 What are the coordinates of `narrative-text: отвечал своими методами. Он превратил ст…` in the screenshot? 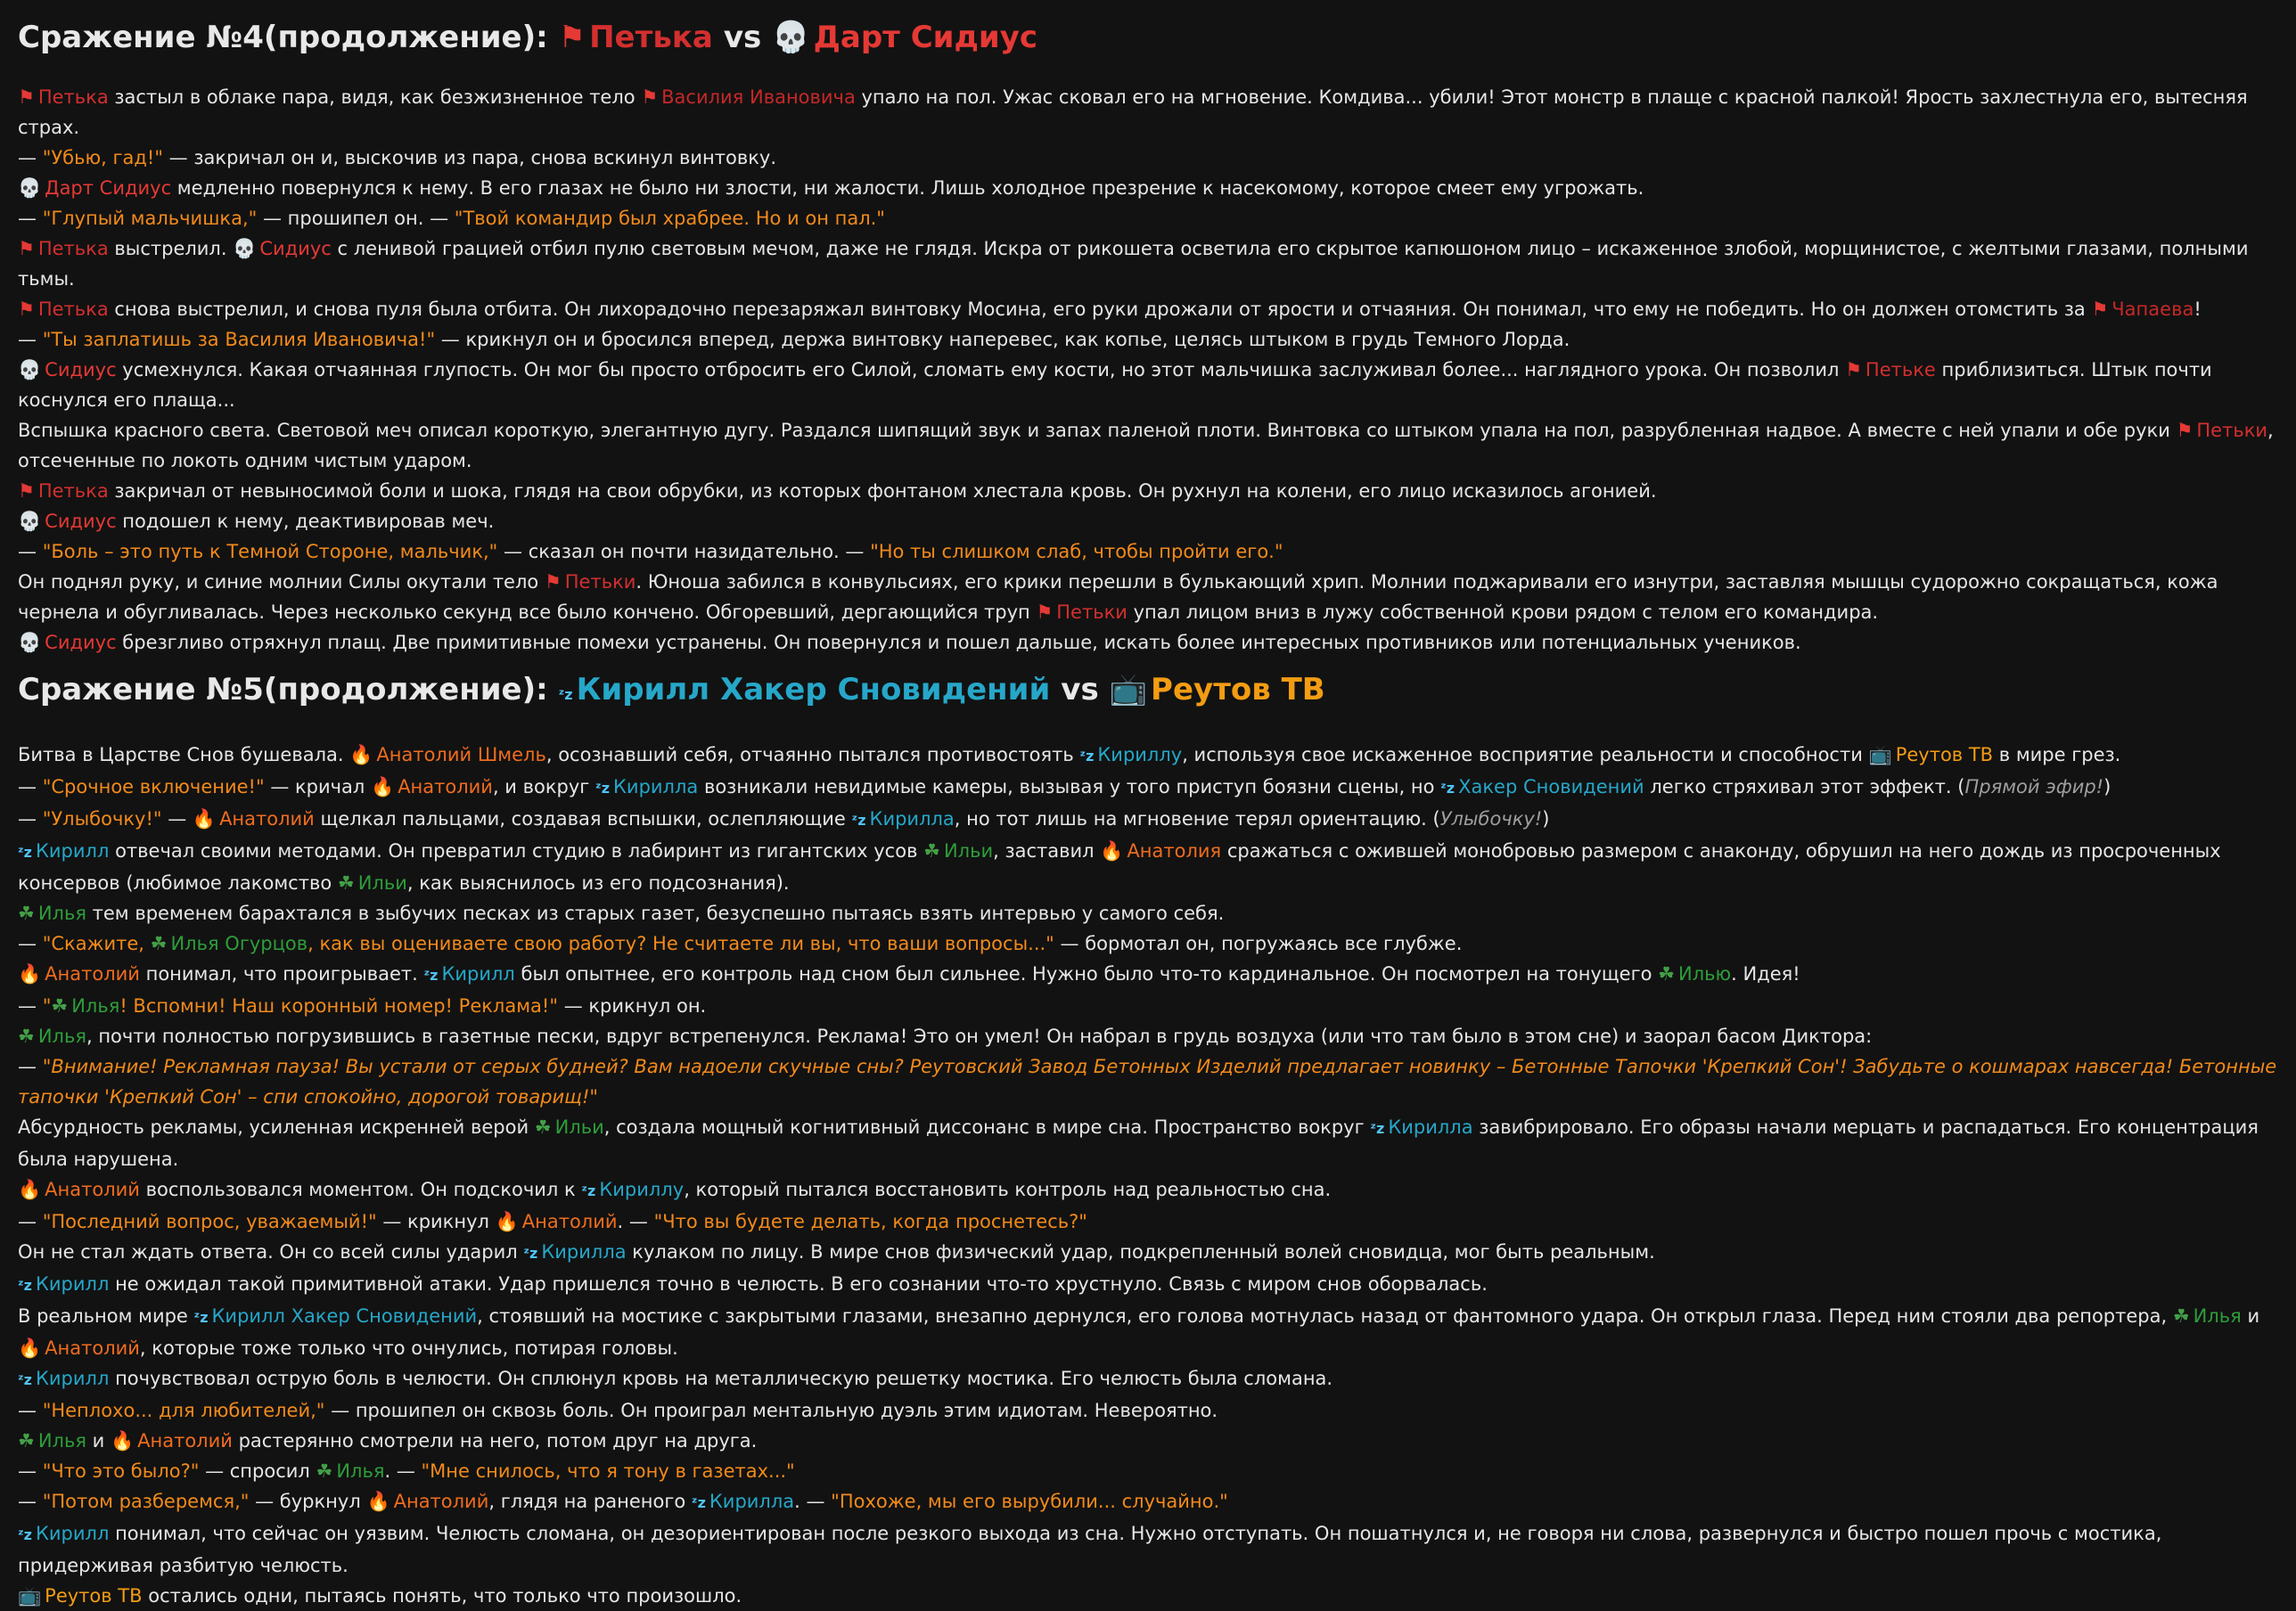 It's located at (516, 851).